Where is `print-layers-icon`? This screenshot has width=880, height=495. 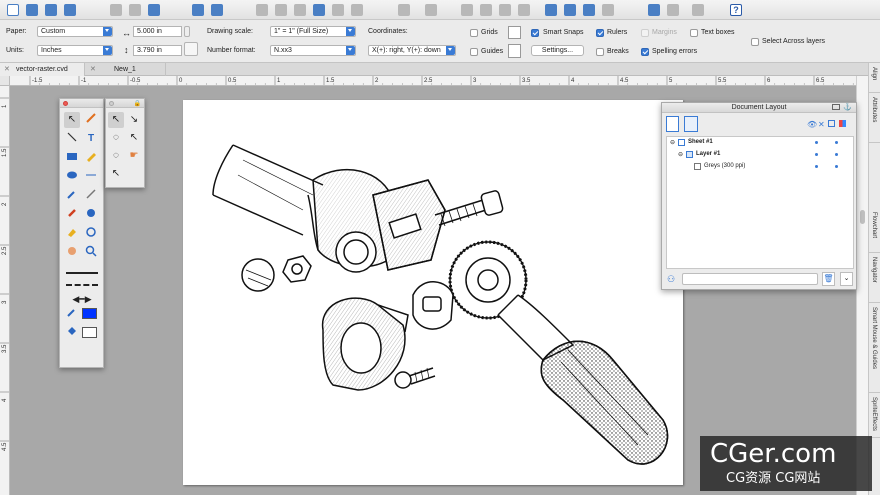 print-layers-icon is located at coordinates (831, 123).